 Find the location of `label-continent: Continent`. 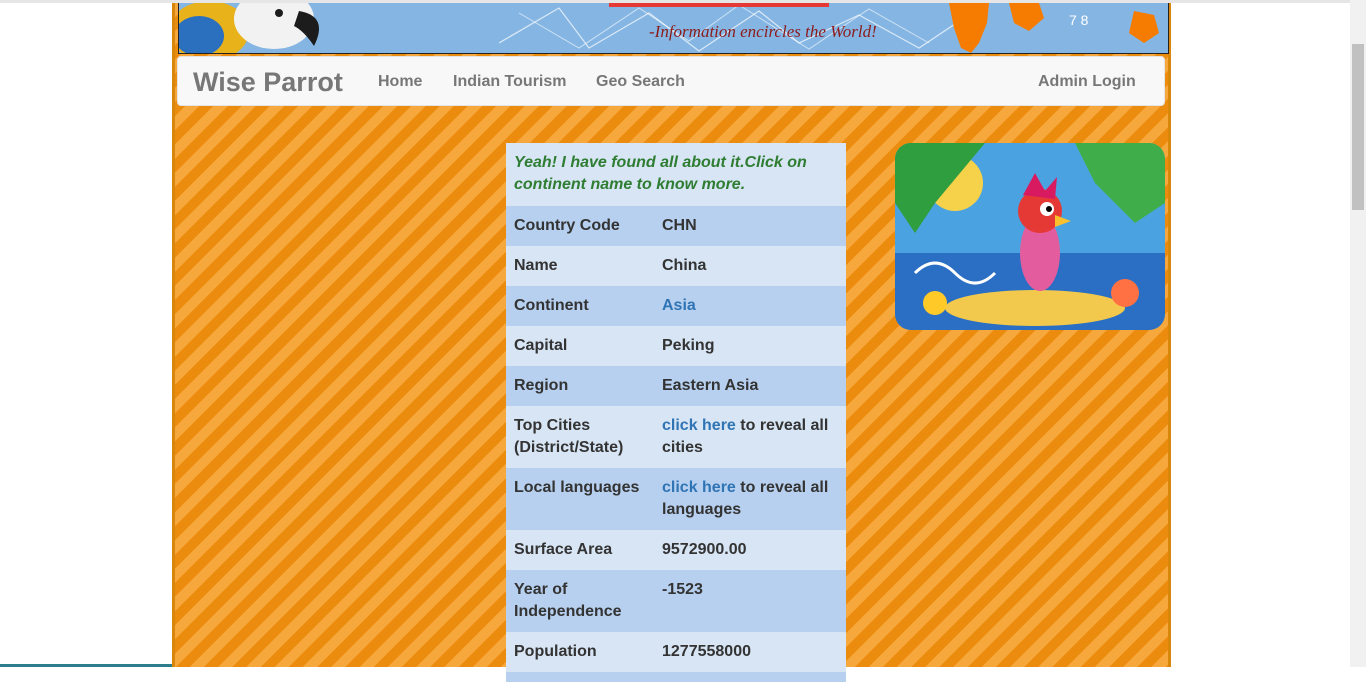

label-continent: Continent is located at coordinates (551, 305).